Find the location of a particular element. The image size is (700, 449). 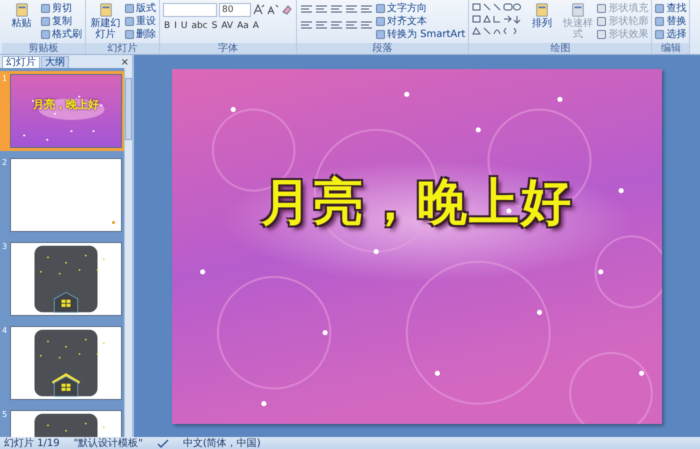

panel-tab: 大纲 is located at coordinates (55, 62).